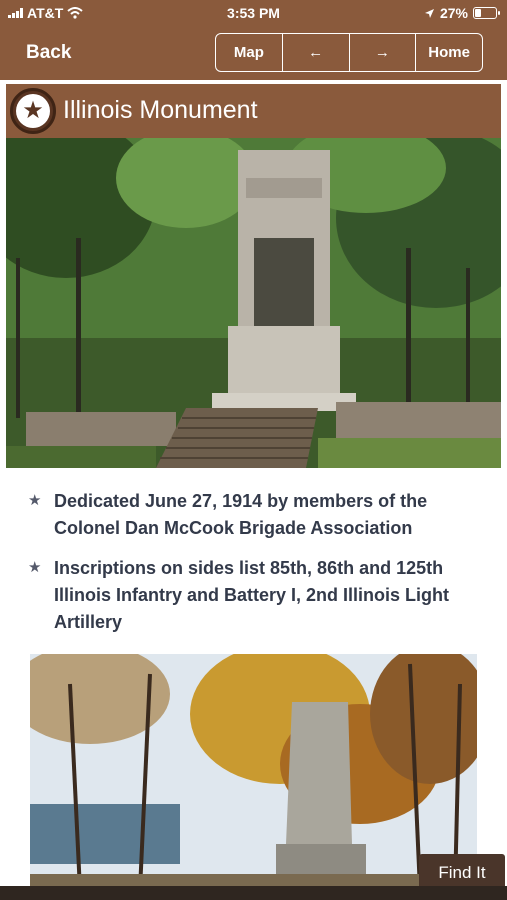 Image resolution: width=507 pixels, height=900 pixels. What do you see at coordinates (253, 893) in the screenshot?
I see `bottom-bar` at bounding box center [253, 893].